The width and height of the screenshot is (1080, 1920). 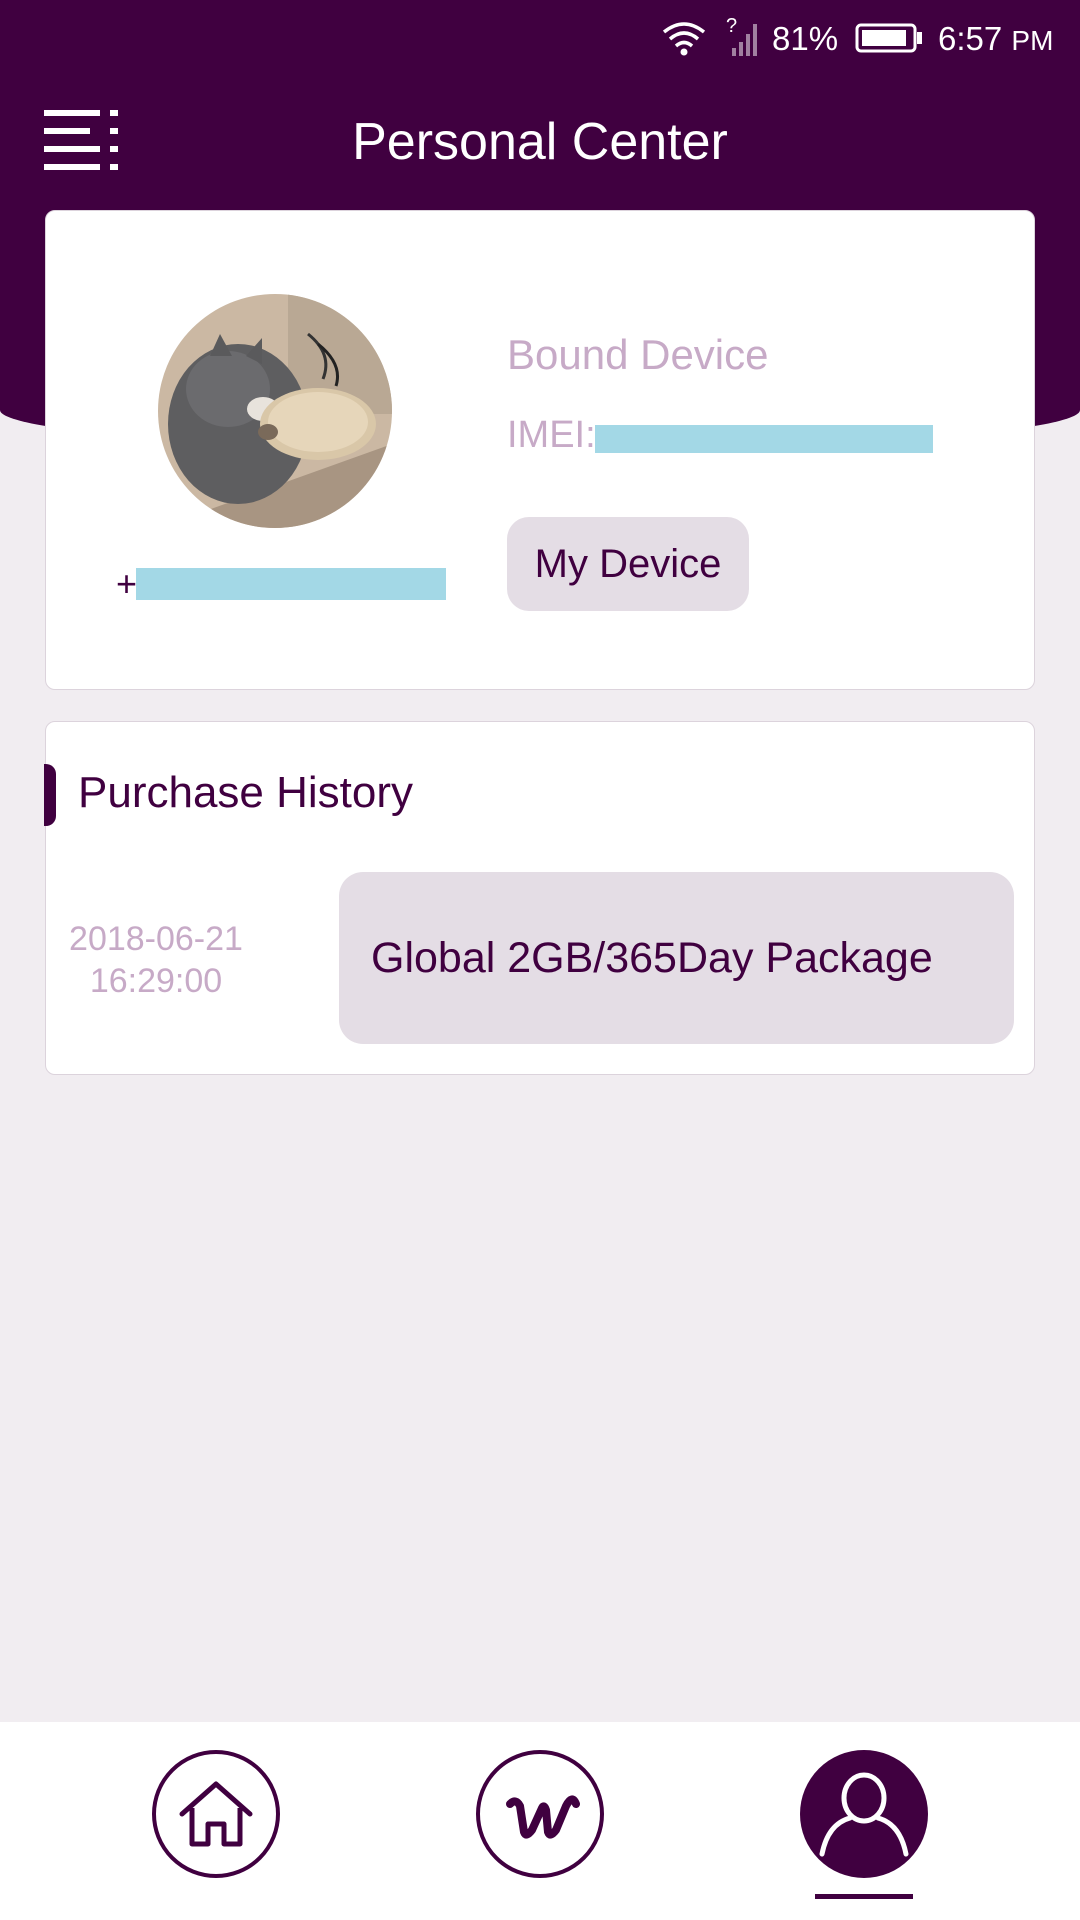 What do you see at coordinates (543, 1817) in the screenshot?
I see `brand-w-icon` at bounding box center [543, 1817].